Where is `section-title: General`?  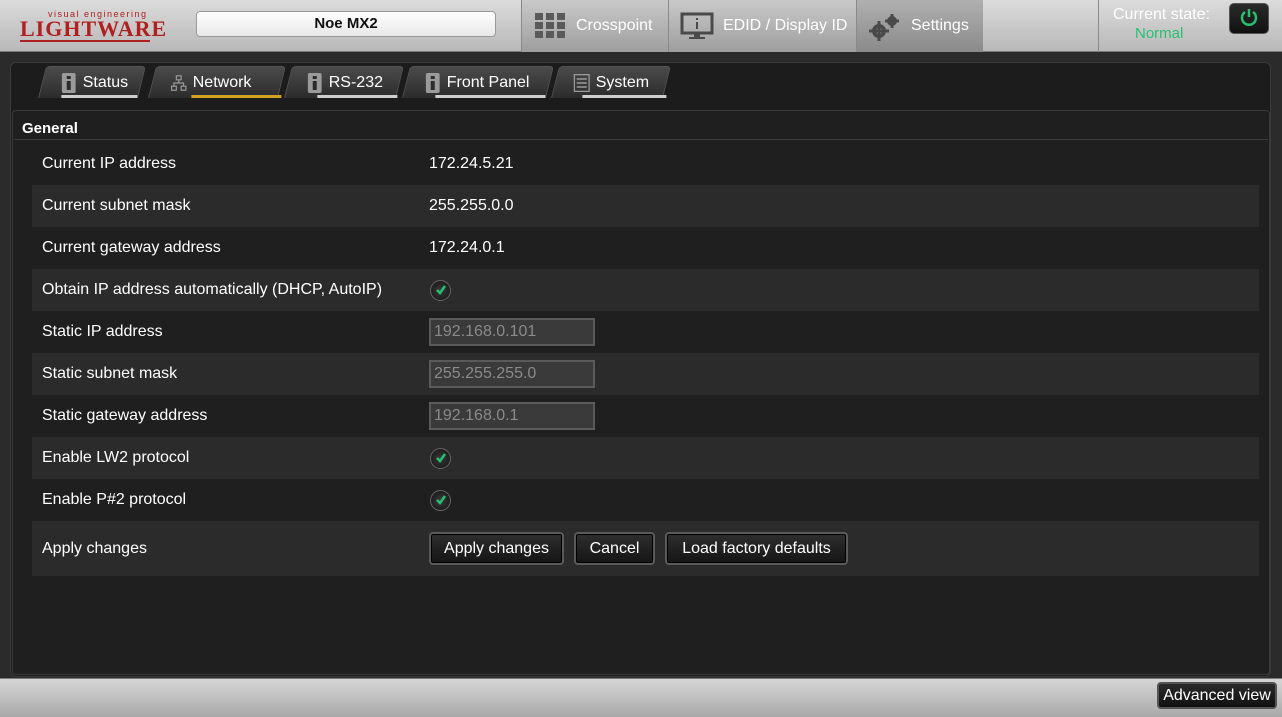
section-title: General is located at coordinates (50, 128).